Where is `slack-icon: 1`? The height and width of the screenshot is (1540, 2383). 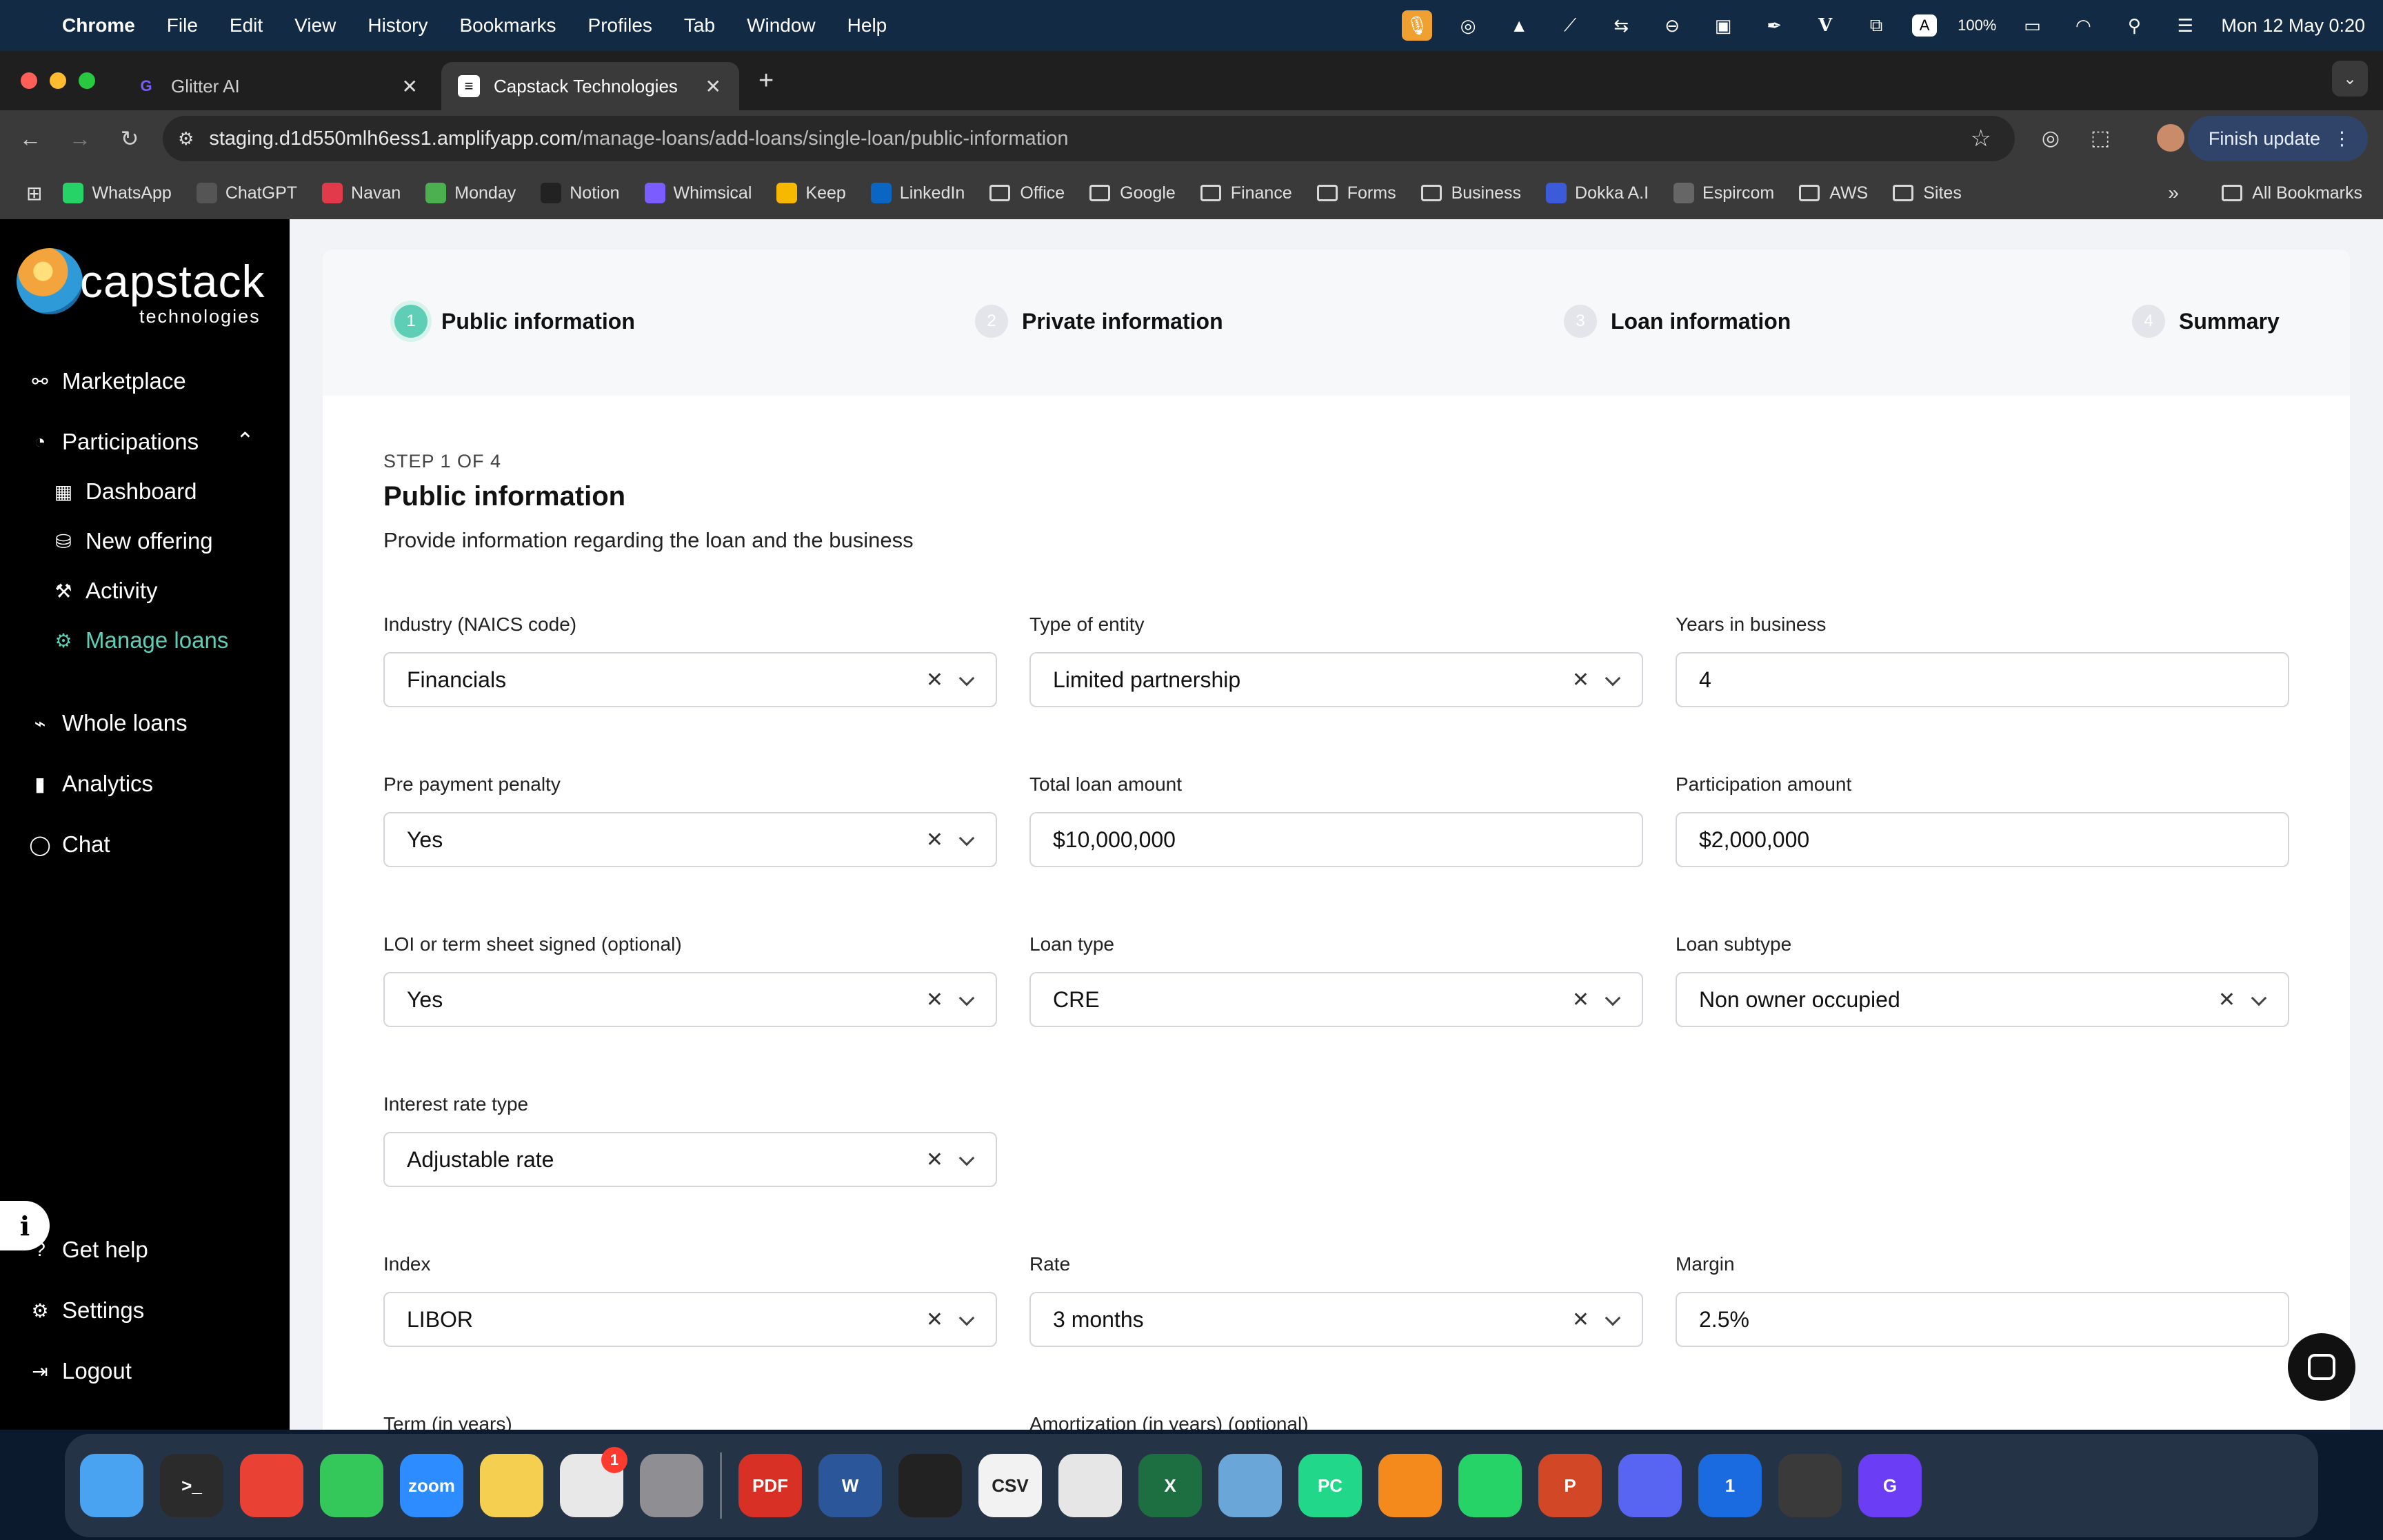 slack-icon: 1 is located at coordinates (593, 1482).